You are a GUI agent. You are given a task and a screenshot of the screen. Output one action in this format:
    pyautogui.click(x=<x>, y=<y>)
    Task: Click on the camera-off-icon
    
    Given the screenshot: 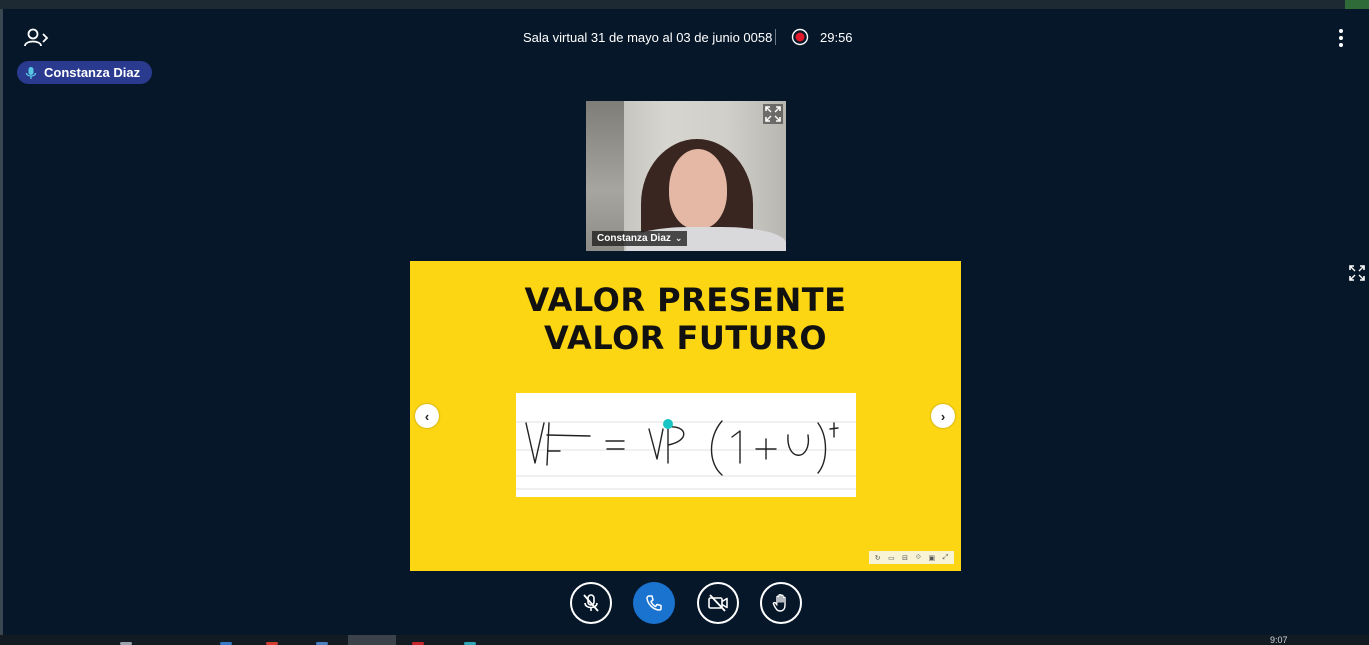 What is the action you would take?
    pyautogui.click(x=718, y=603)
    